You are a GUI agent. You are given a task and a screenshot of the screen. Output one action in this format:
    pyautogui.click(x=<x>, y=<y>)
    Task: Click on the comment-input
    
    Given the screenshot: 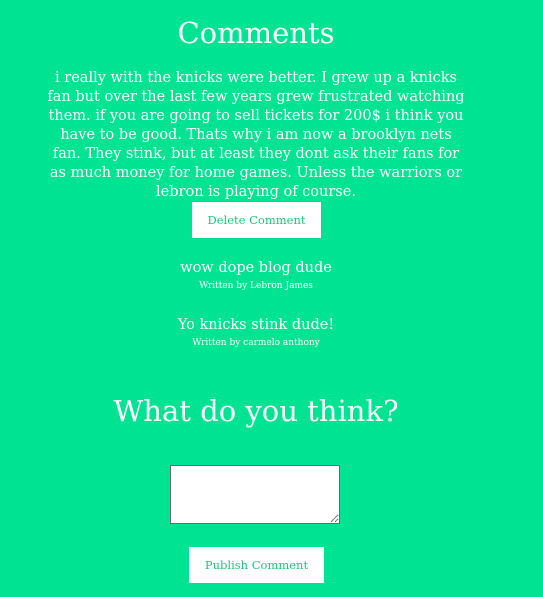 What is the action you would take?
    pyautogui.click(x=255, y=494)
    